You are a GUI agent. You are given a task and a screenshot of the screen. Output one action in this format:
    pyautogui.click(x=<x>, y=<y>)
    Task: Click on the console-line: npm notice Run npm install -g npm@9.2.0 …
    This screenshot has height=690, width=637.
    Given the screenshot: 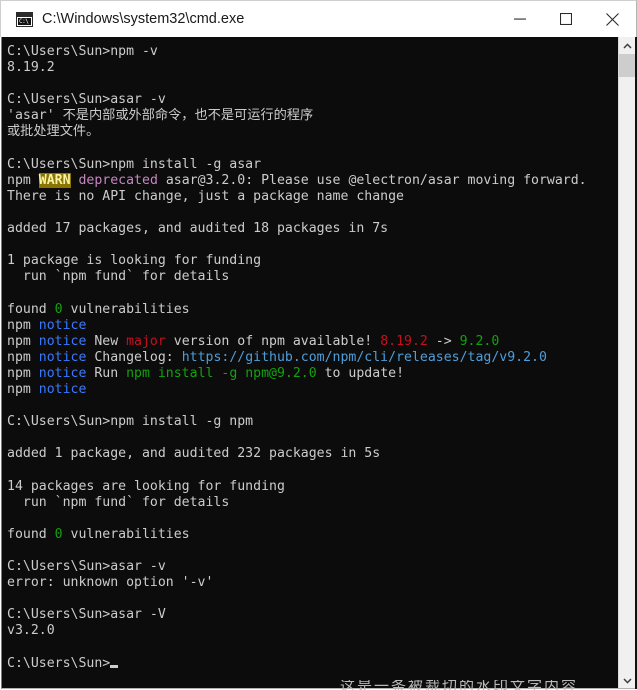 What is the action you would take?
    pyautogui.click(x=306, y=374)
    